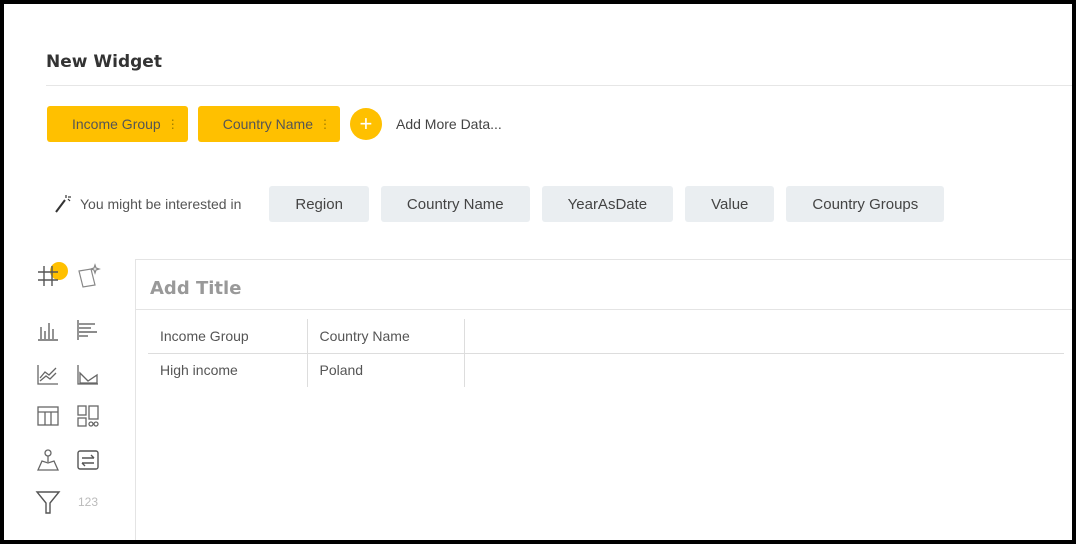  Describe the element at coordinates (48, 374) in the screenshot. I see `line-chart-icon` at that location.